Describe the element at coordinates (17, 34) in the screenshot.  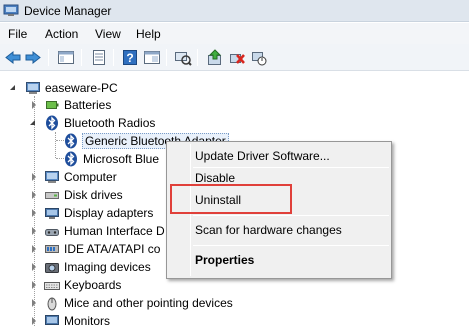
I see `menu-file: File` at that location.